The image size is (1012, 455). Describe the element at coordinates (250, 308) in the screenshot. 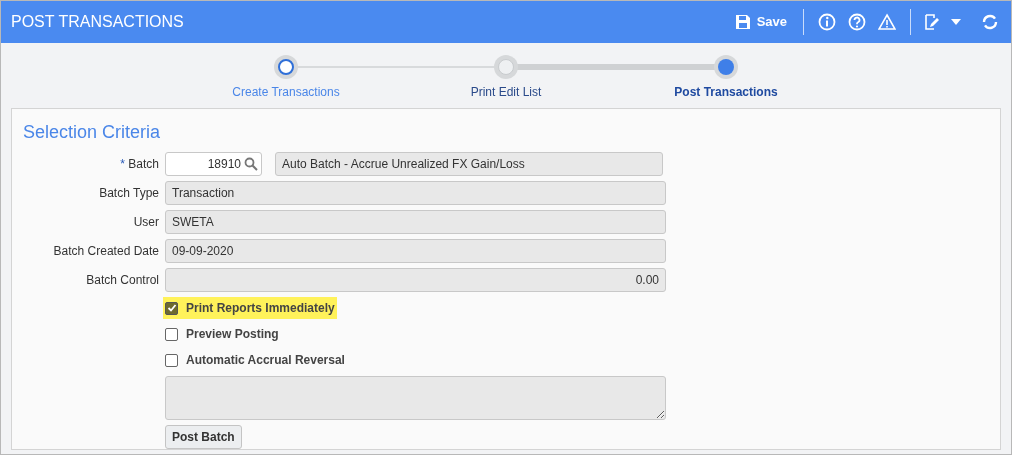

I see `option-checkbox: Print Reports Immediately` at that location.